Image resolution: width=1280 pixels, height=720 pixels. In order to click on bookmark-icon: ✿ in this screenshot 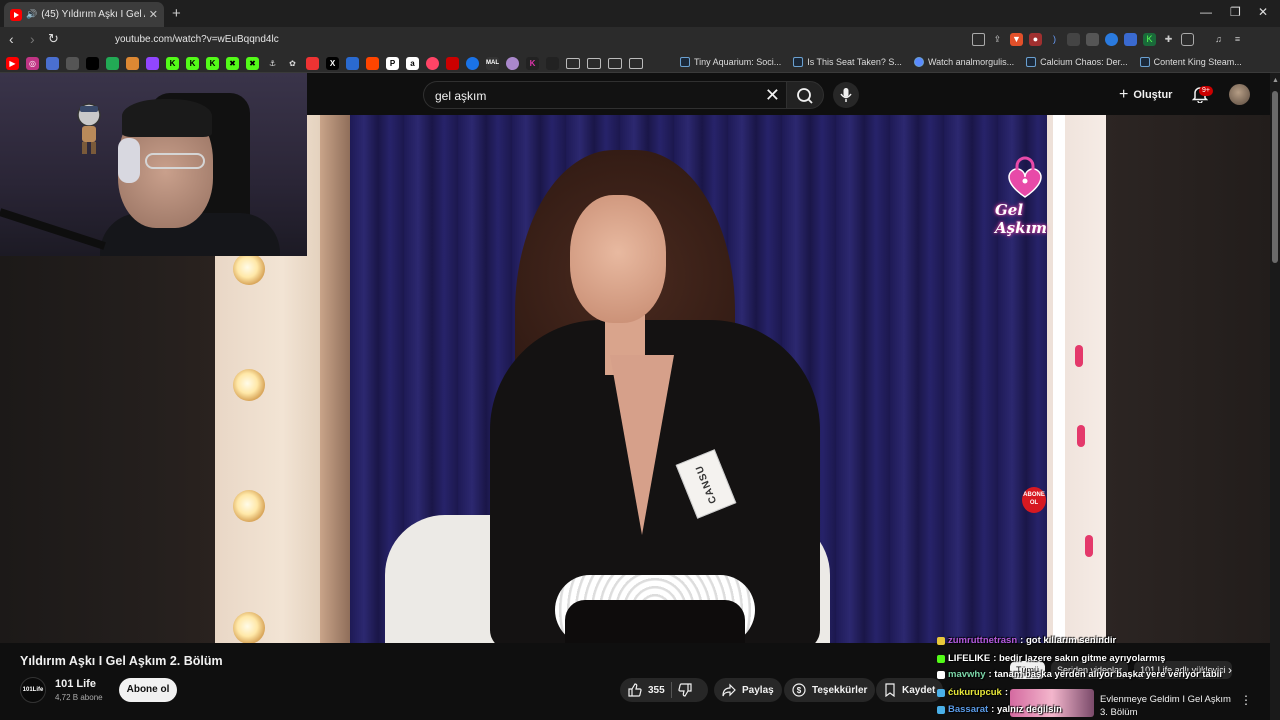, I will do `click(292, 63)`.